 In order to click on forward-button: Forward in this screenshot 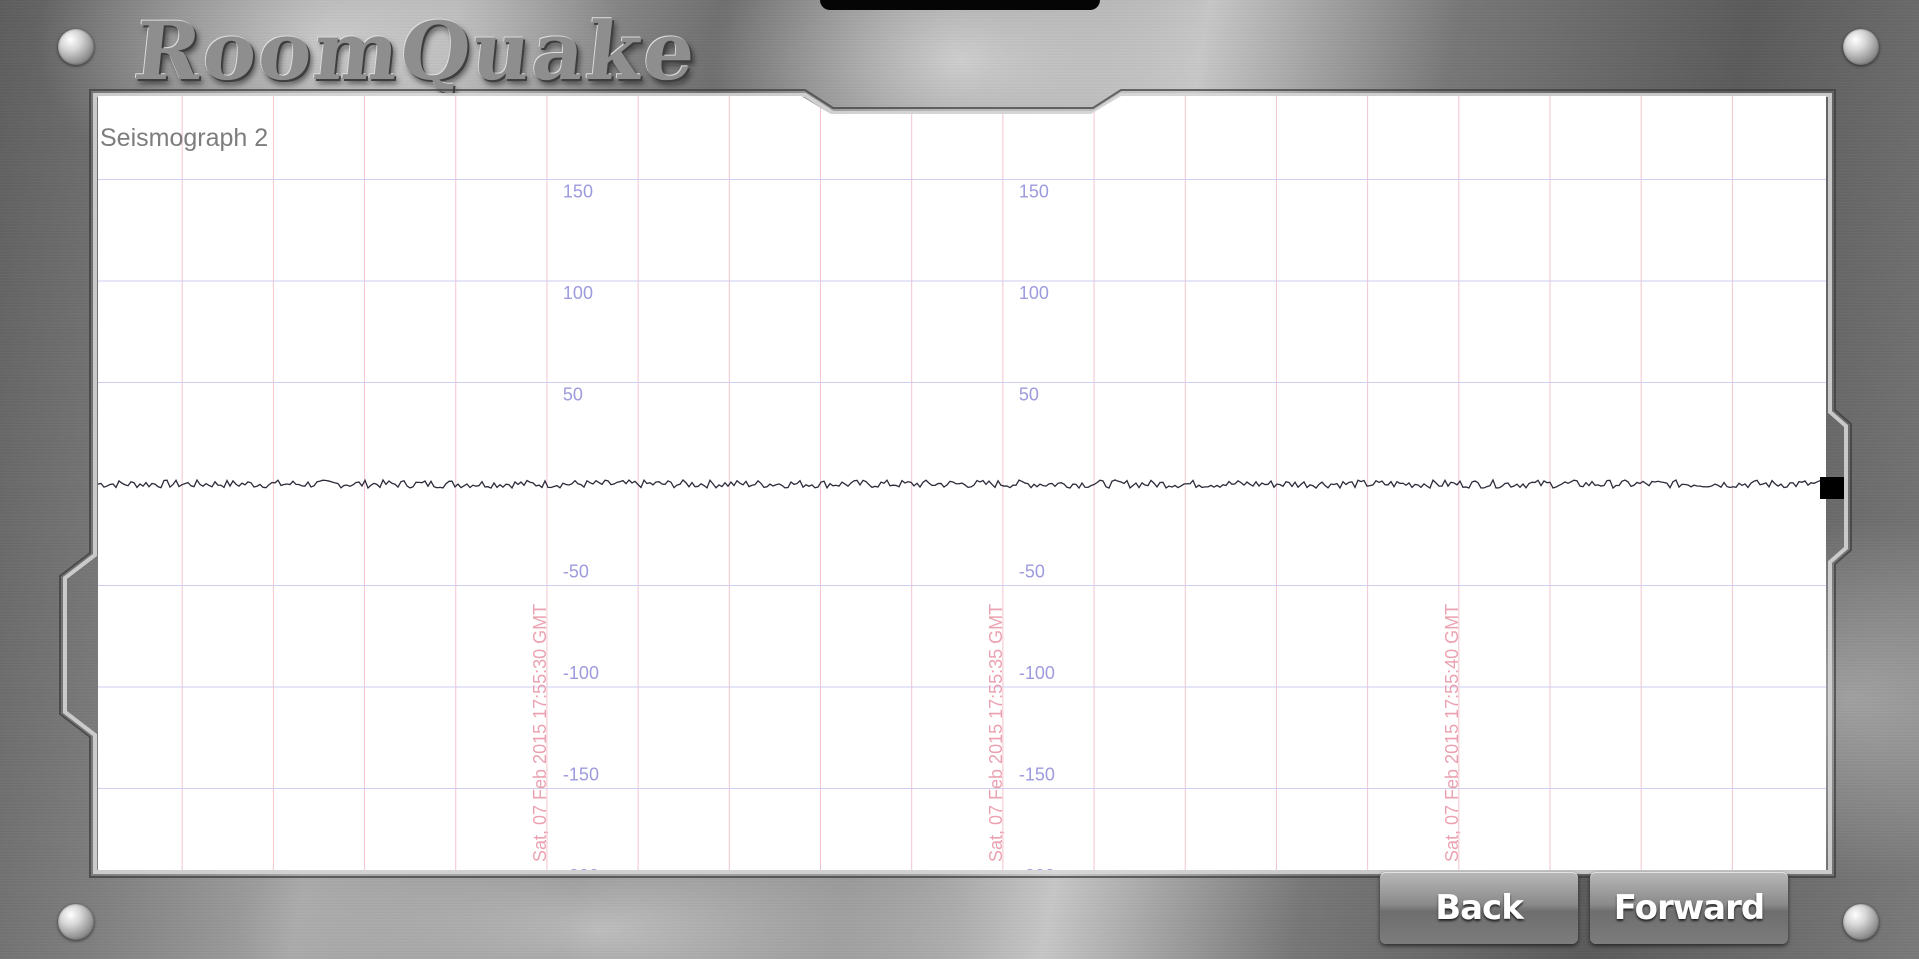, I will do `click(1689, 908)`.